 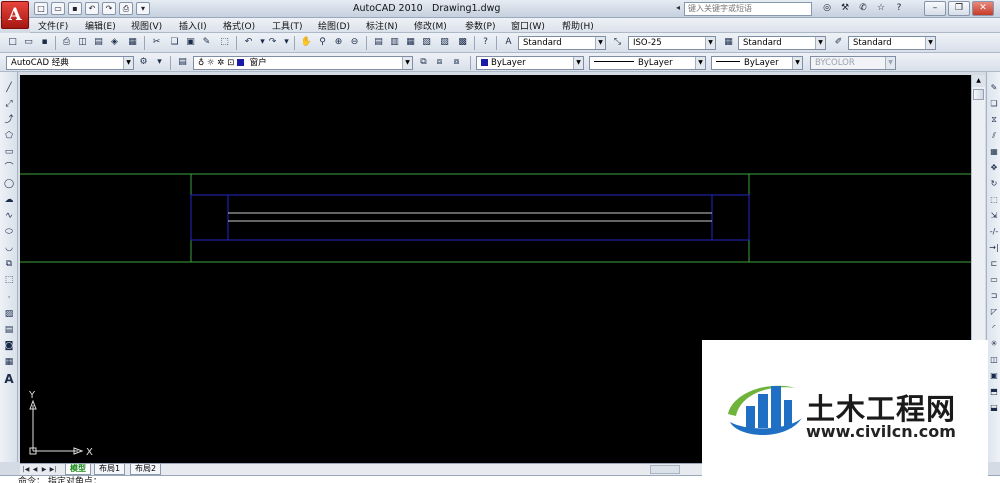 I want to click on minimize-icon: –, so click(x=935, y=8).